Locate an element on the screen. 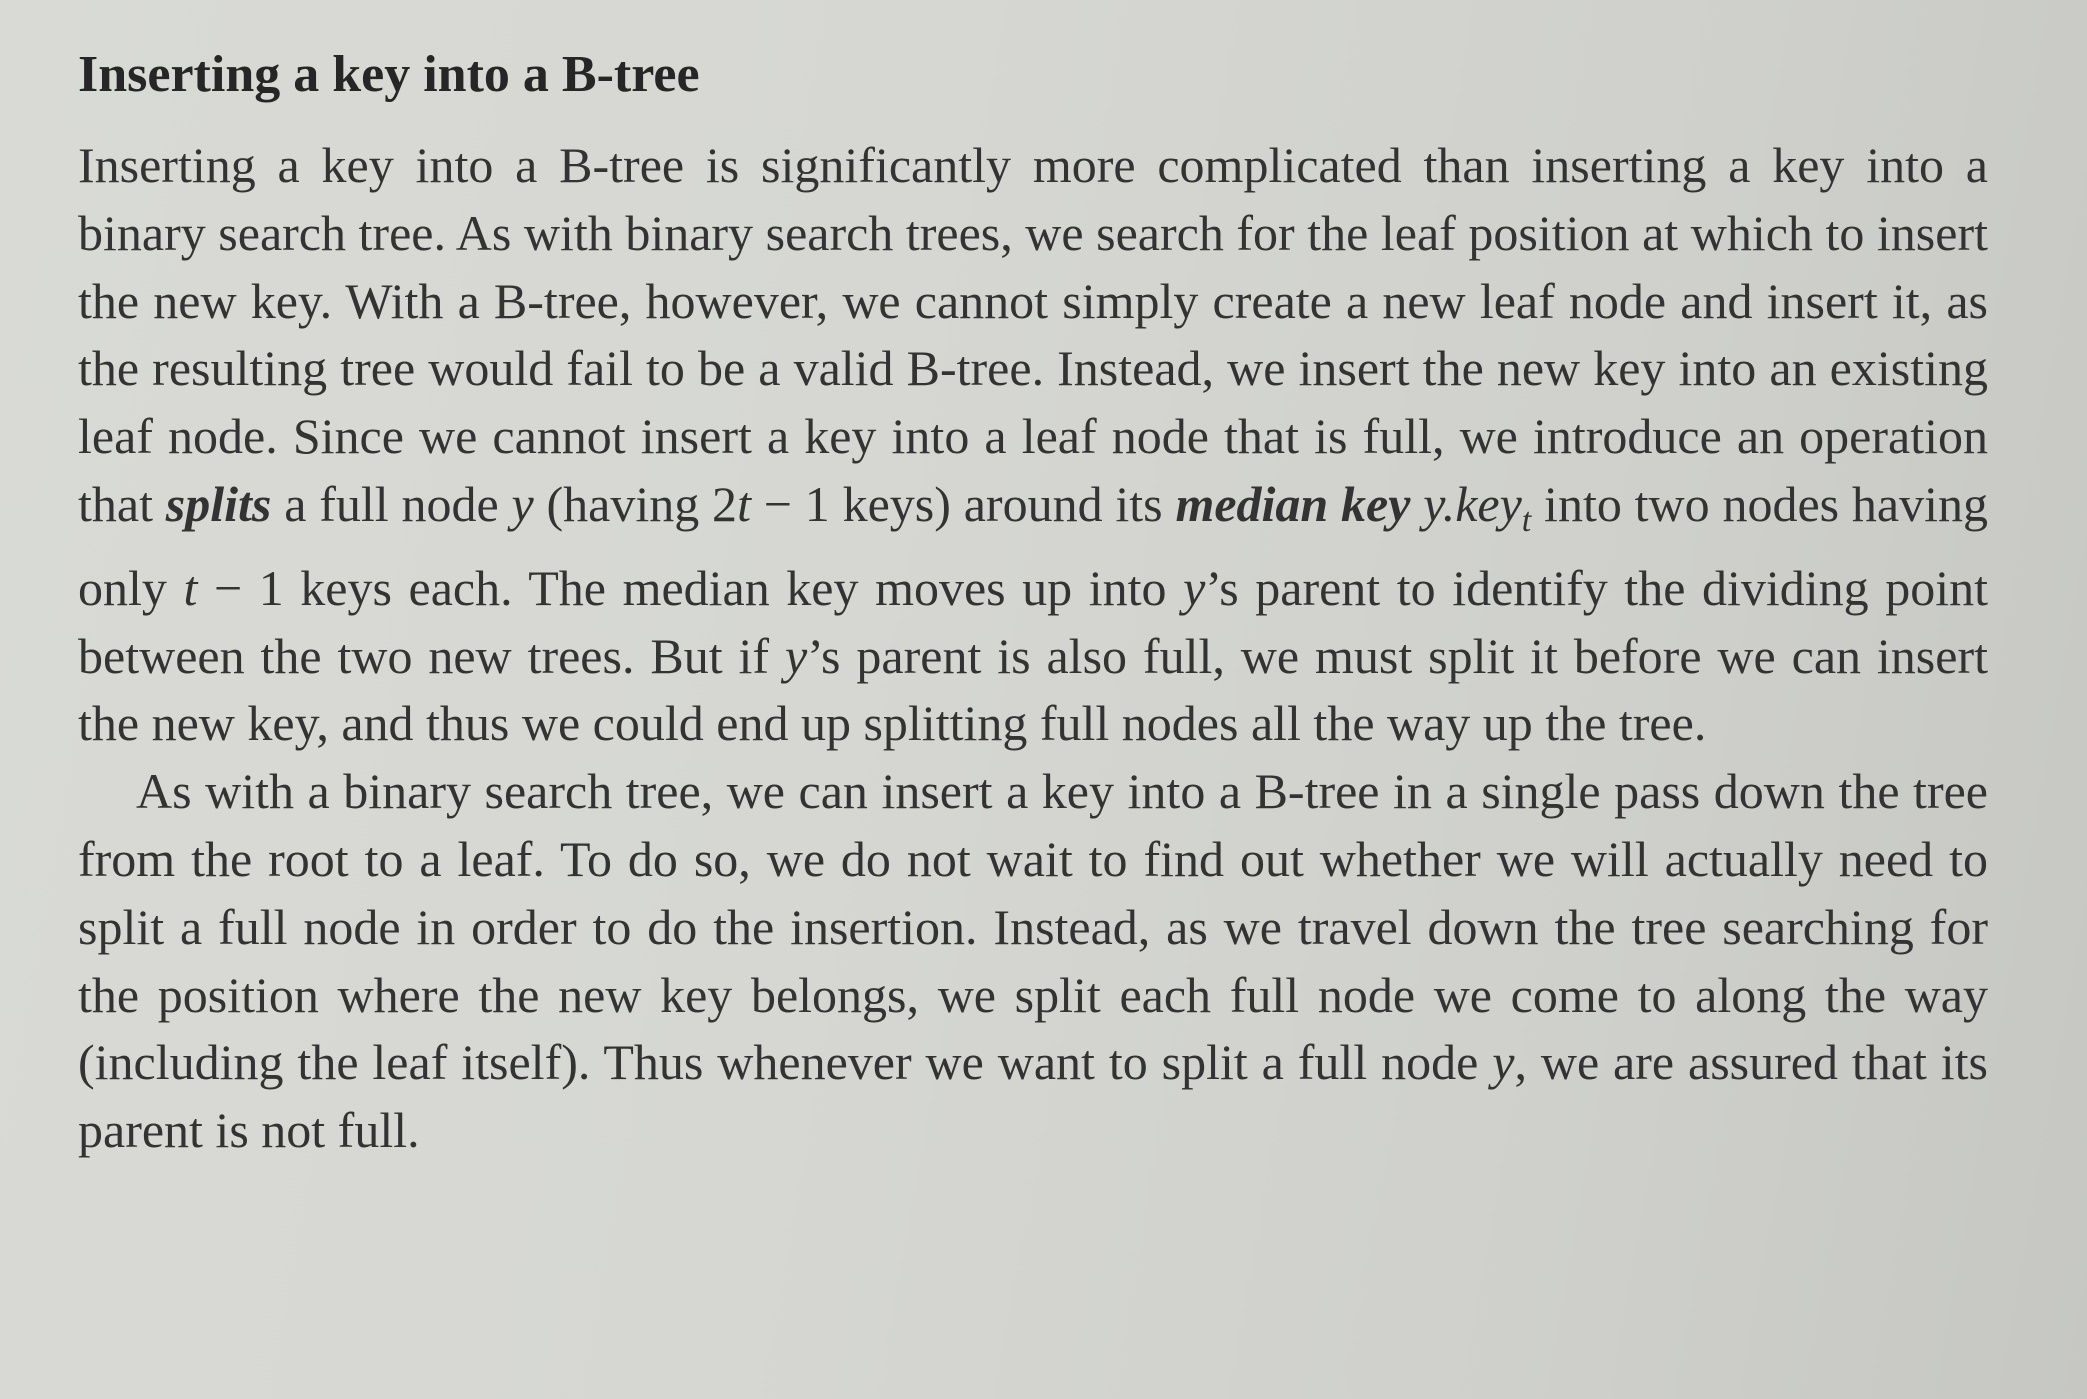 Image resolution: width=2087 pixels, height=1399 pixels. var-t: t is located at coordinates (744, 503).